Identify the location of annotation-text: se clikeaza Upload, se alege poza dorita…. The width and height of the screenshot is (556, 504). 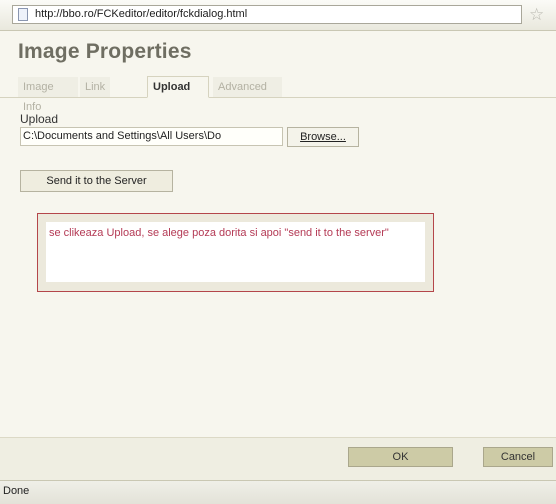
(219, 233).